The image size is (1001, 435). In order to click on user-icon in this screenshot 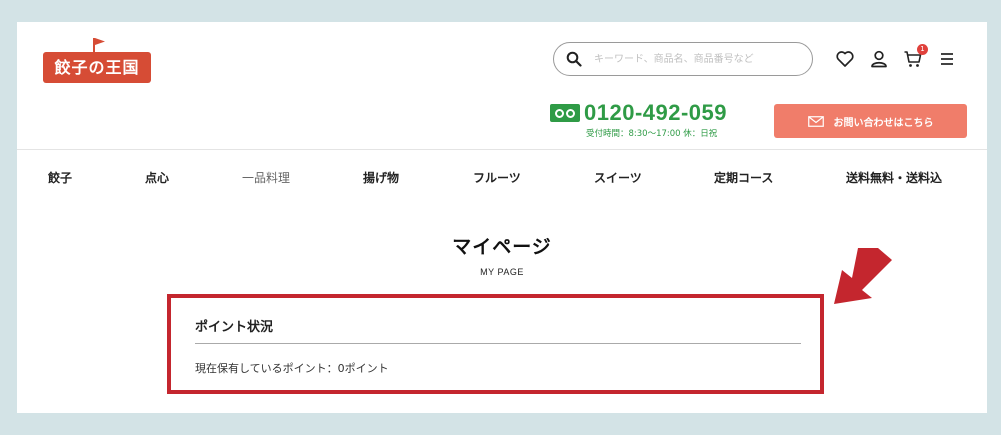, I will do `click(879, 59)`.